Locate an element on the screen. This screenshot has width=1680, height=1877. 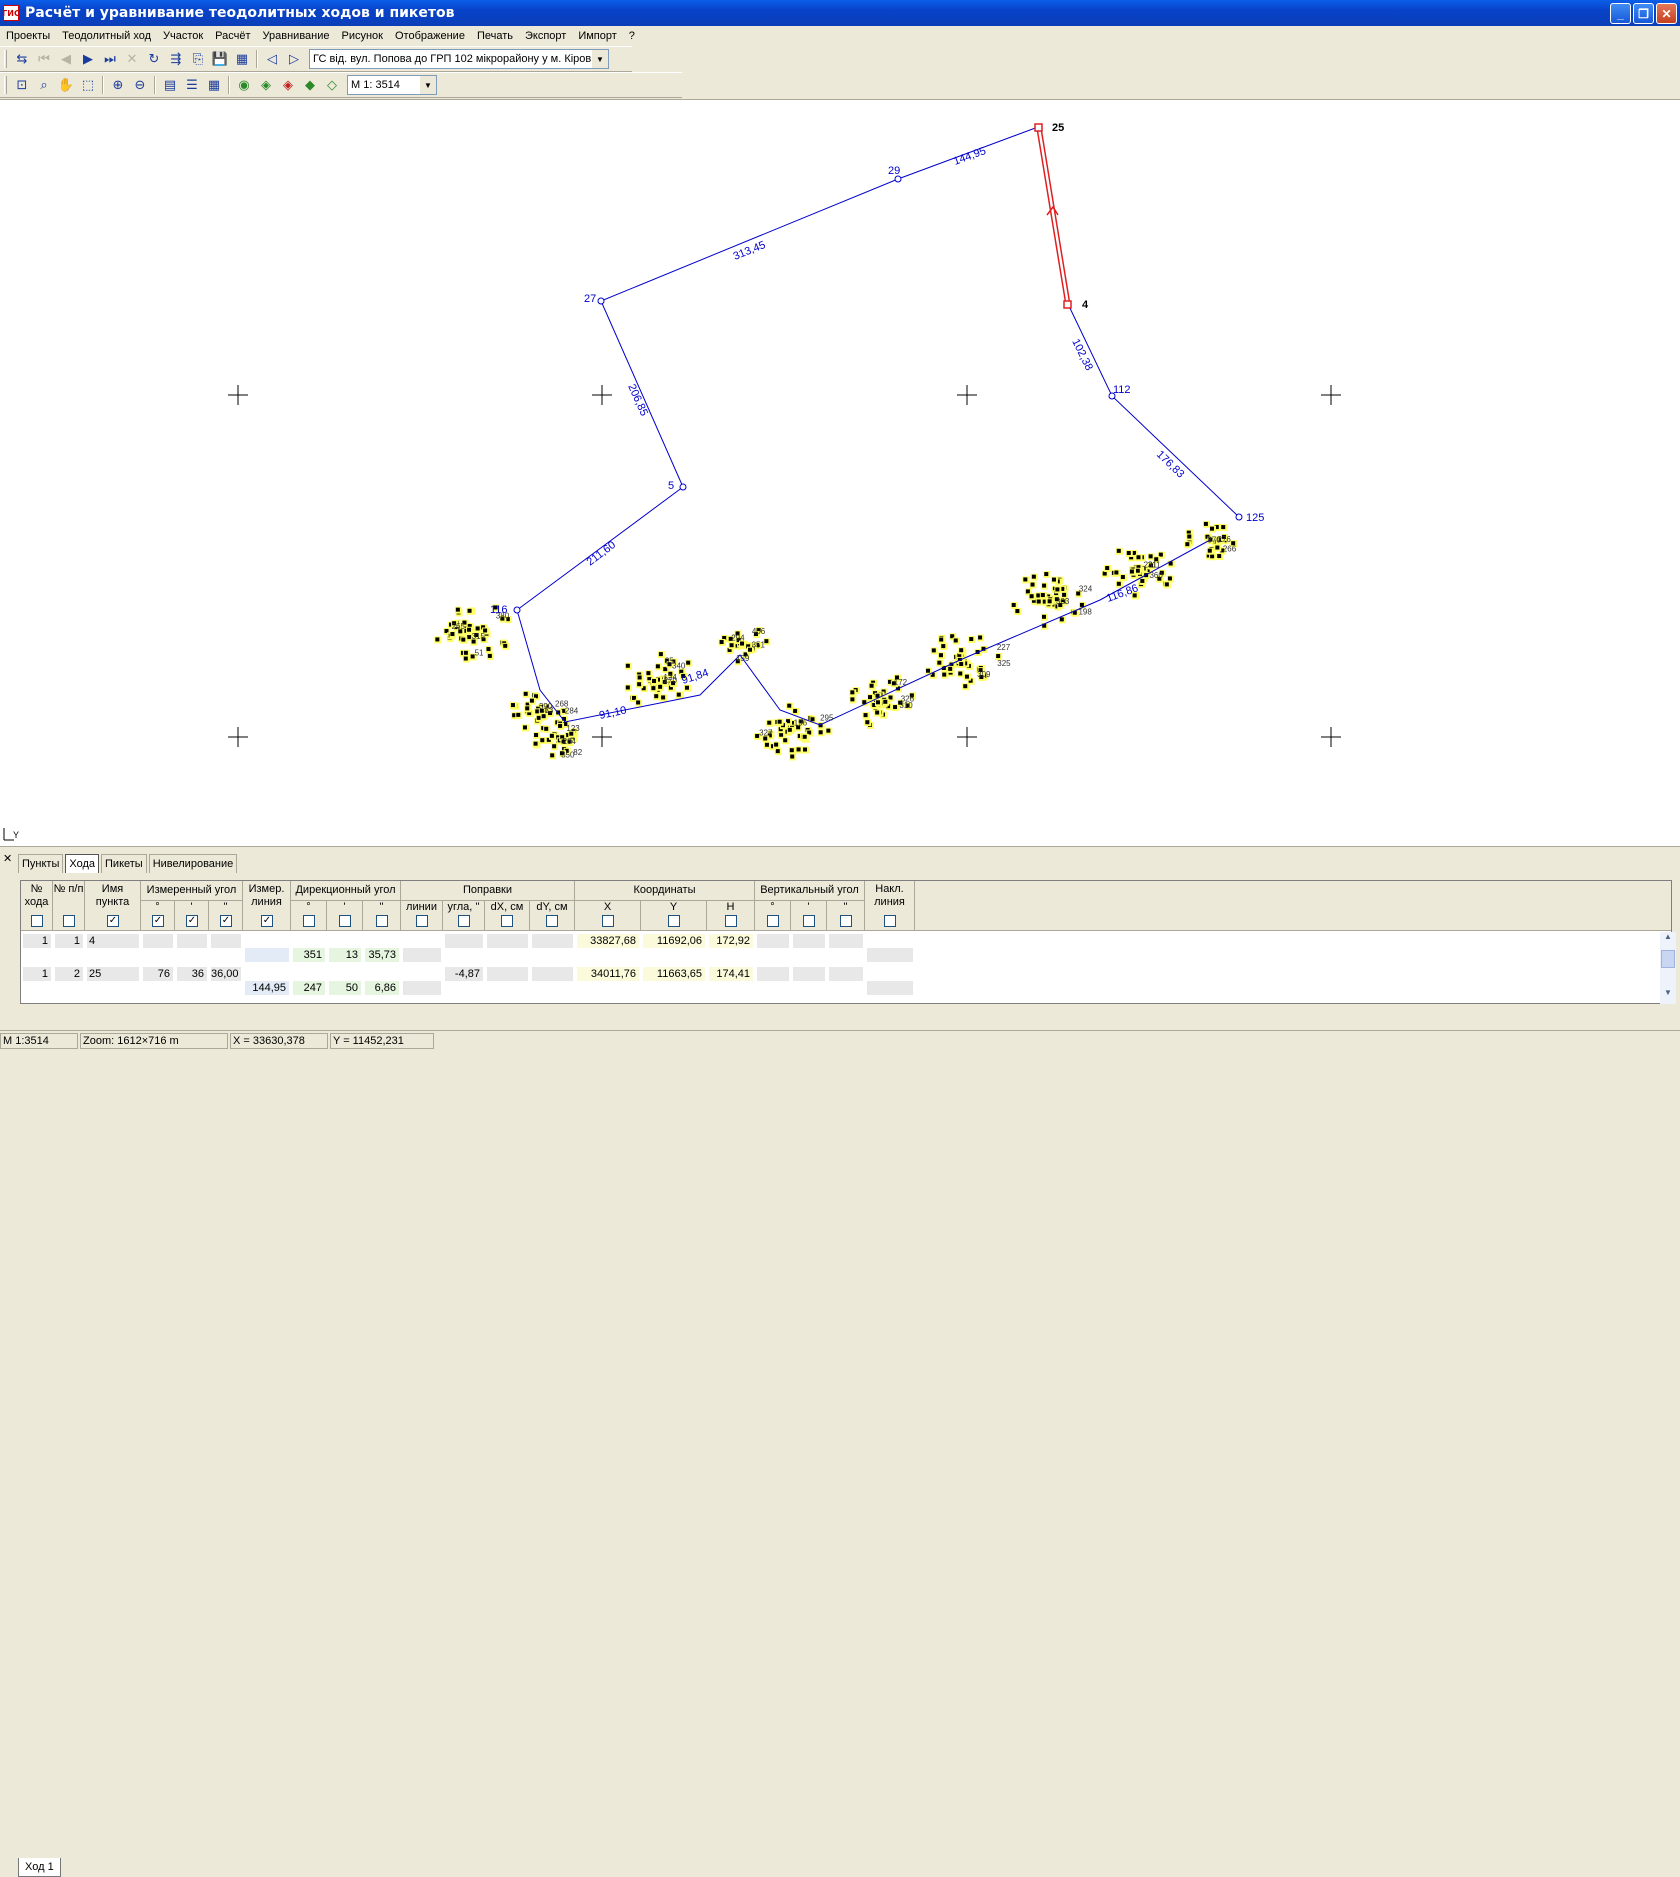
cell-da-min: 13 is located at coordinates (345, 955).